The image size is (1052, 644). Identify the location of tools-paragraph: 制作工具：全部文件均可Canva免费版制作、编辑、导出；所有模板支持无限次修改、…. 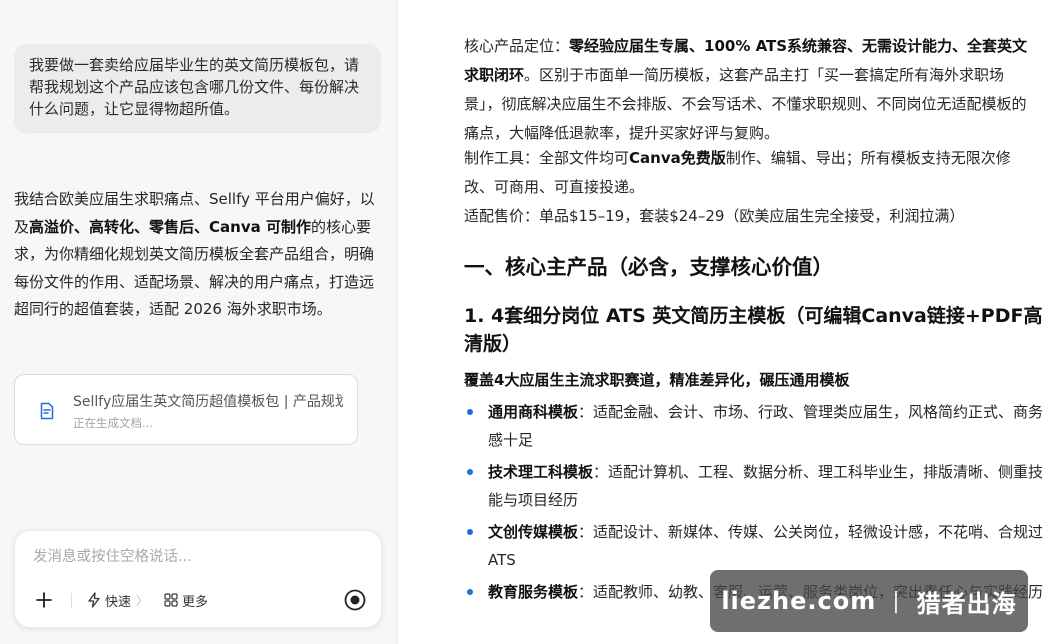
(752, 173).